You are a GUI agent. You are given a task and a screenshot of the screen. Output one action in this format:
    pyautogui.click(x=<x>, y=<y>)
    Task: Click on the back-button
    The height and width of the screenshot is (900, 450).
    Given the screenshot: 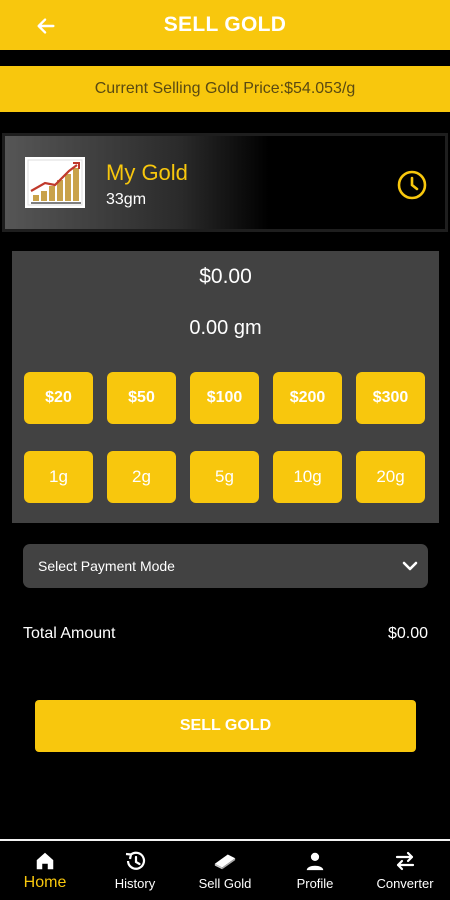 What is the action you would take?
    pyautogui.click(x=46, y=26)
    